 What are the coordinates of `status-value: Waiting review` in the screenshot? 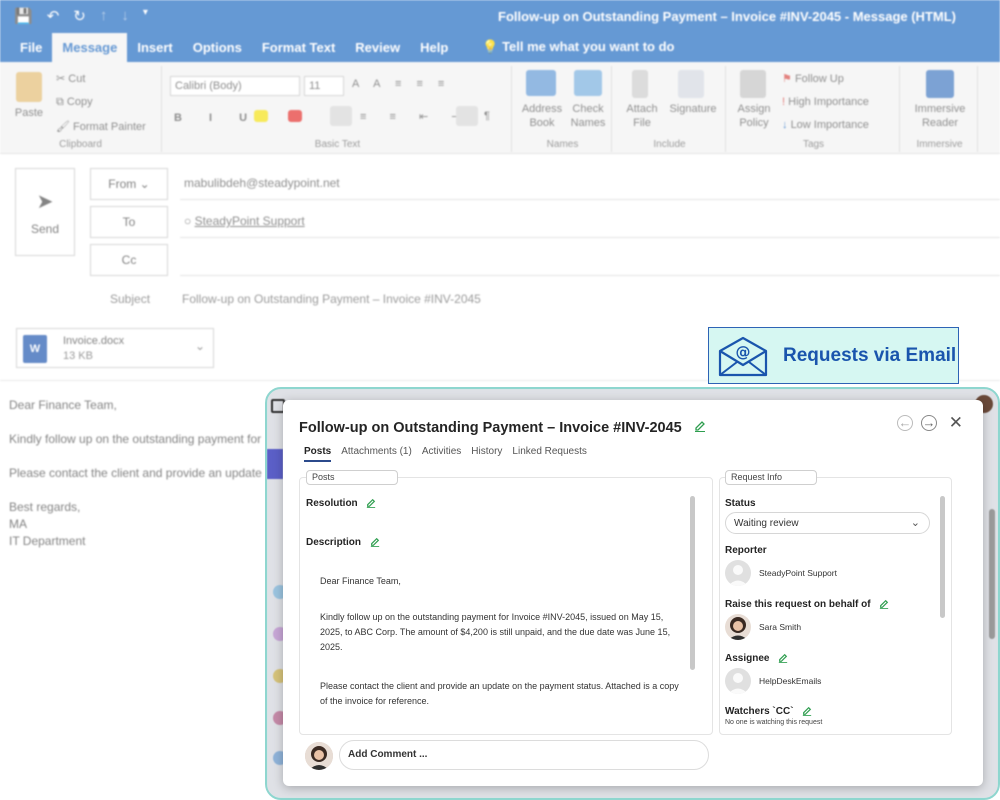 It's located at (766, 523).